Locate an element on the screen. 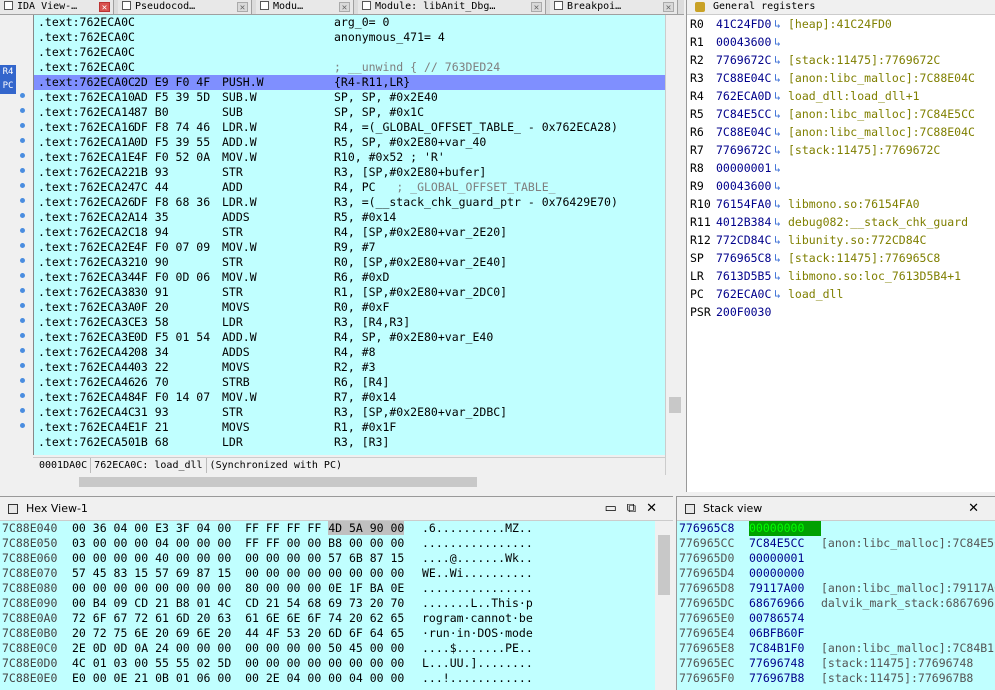 This screenshot has height=690, width=995. disasm-line: .text:762ECA0C arg_0= 0 is located at coordinates (349, 22).